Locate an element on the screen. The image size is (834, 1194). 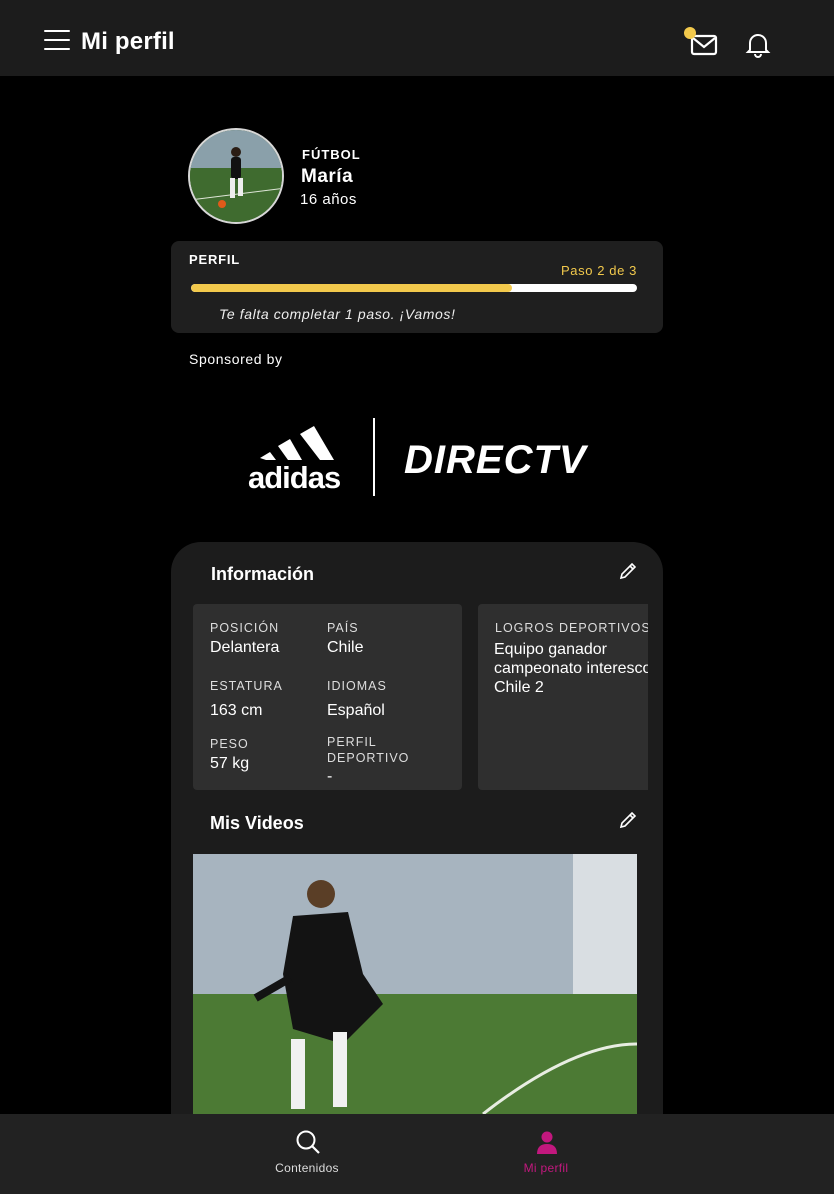
country-label: PAÍS is located at coordinates (343, 628).